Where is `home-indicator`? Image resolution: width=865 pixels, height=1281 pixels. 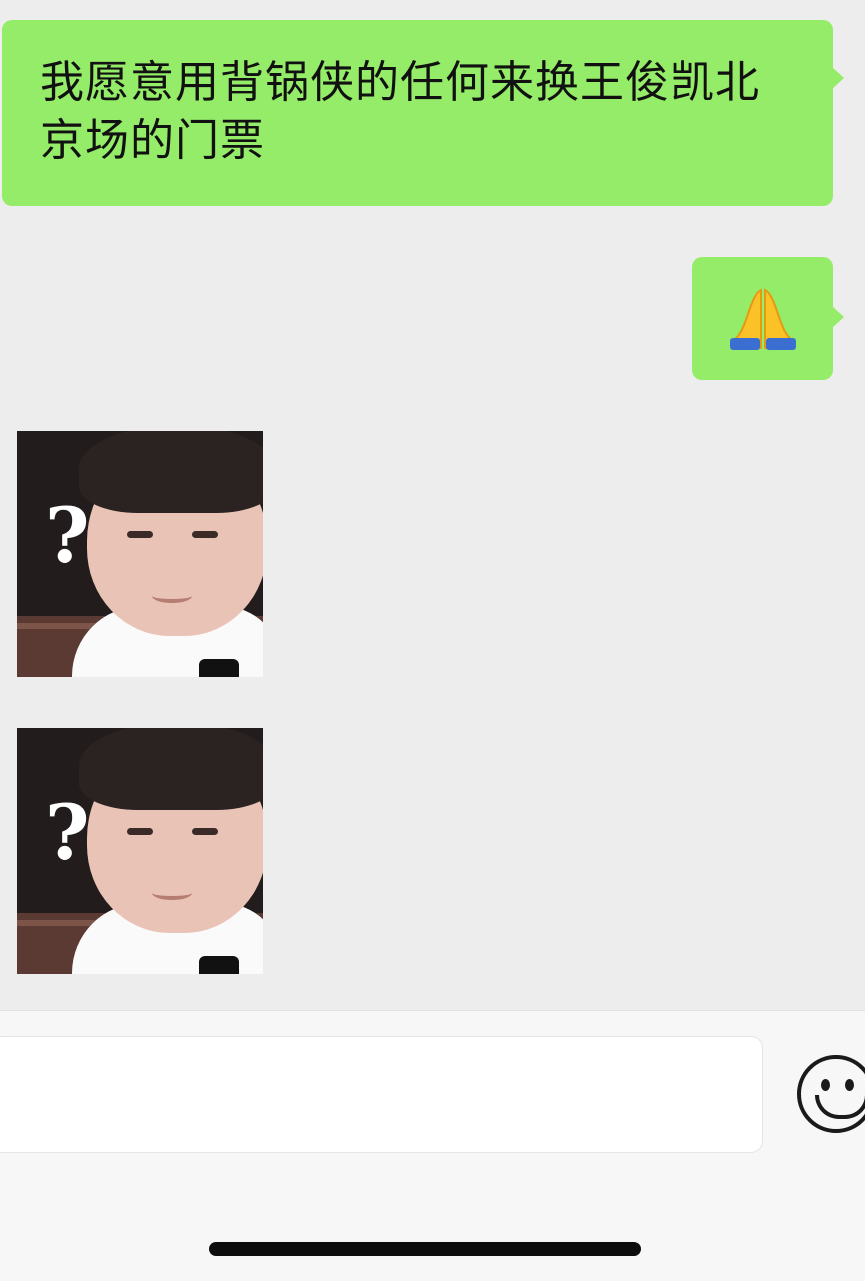
home-indicator is located at coordinates (425, 1249).